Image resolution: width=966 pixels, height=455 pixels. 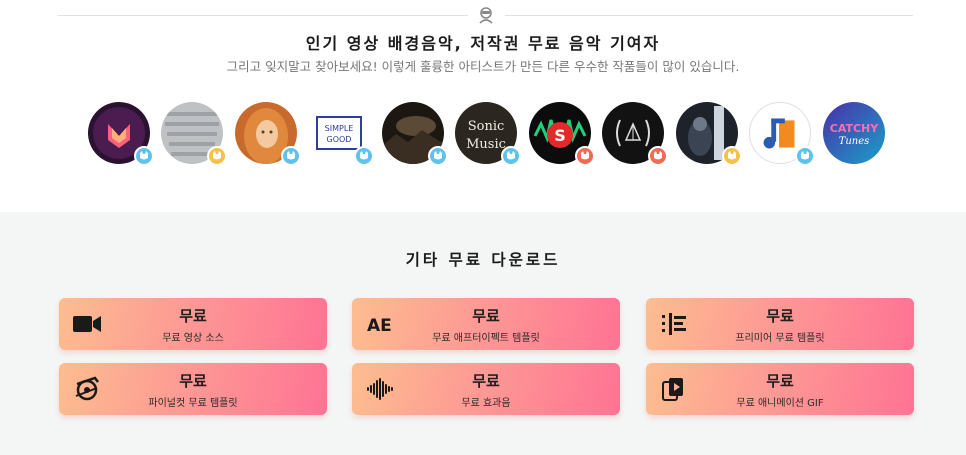 What do you see at coordinates (339, 139) in the screenshot?
I see `svg-text: GOOD` at bounding box center [339, 139].